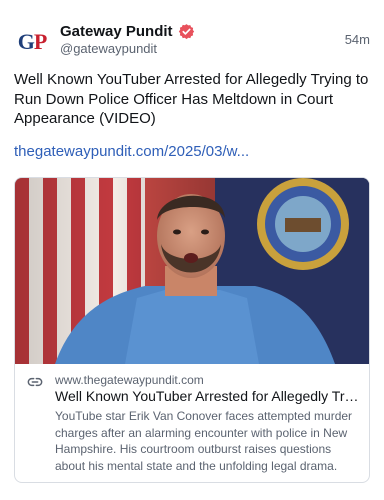 This screenshot has height=500, width=384. Describe the element at coordinates (108, 48) in the screenshot. I see `author-handle: @gatewaypundit` at that location.